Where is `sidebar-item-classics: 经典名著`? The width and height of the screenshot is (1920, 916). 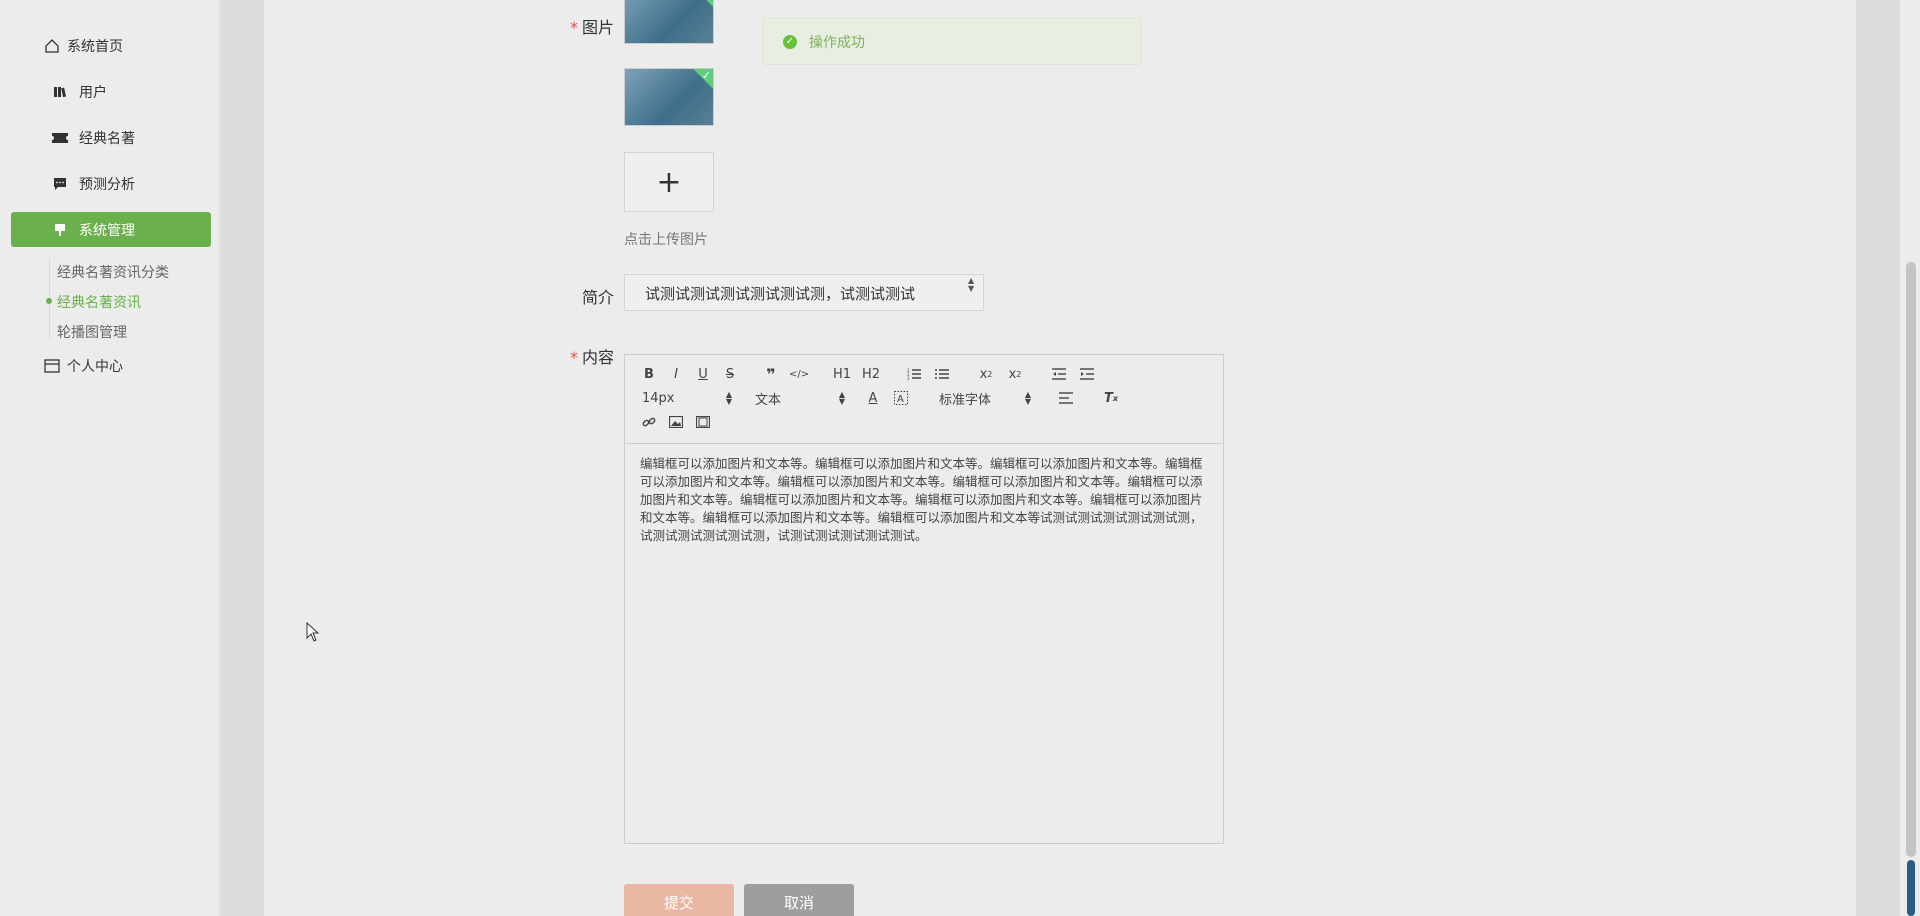 sidebar-item-classics: 经典名著 is located at coordinates (111, 137).